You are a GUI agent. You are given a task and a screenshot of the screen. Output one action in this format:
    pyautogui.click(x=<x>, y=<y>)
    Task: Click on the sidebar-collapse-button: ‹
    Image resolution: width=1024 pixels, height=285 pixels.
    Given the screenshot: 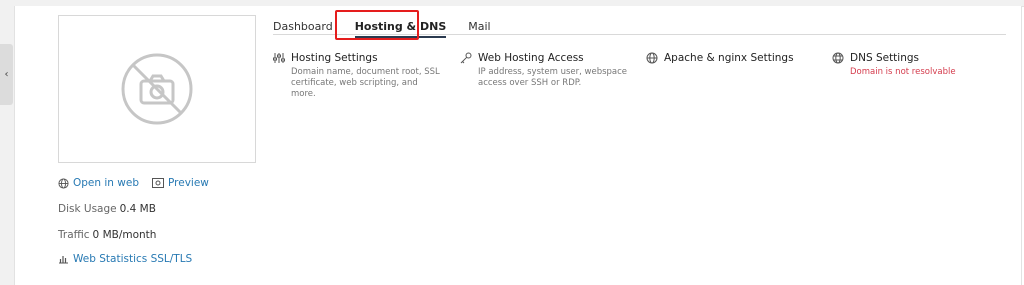 What is the action you would take?
    pyautogui.click(x=6, y=74)
    